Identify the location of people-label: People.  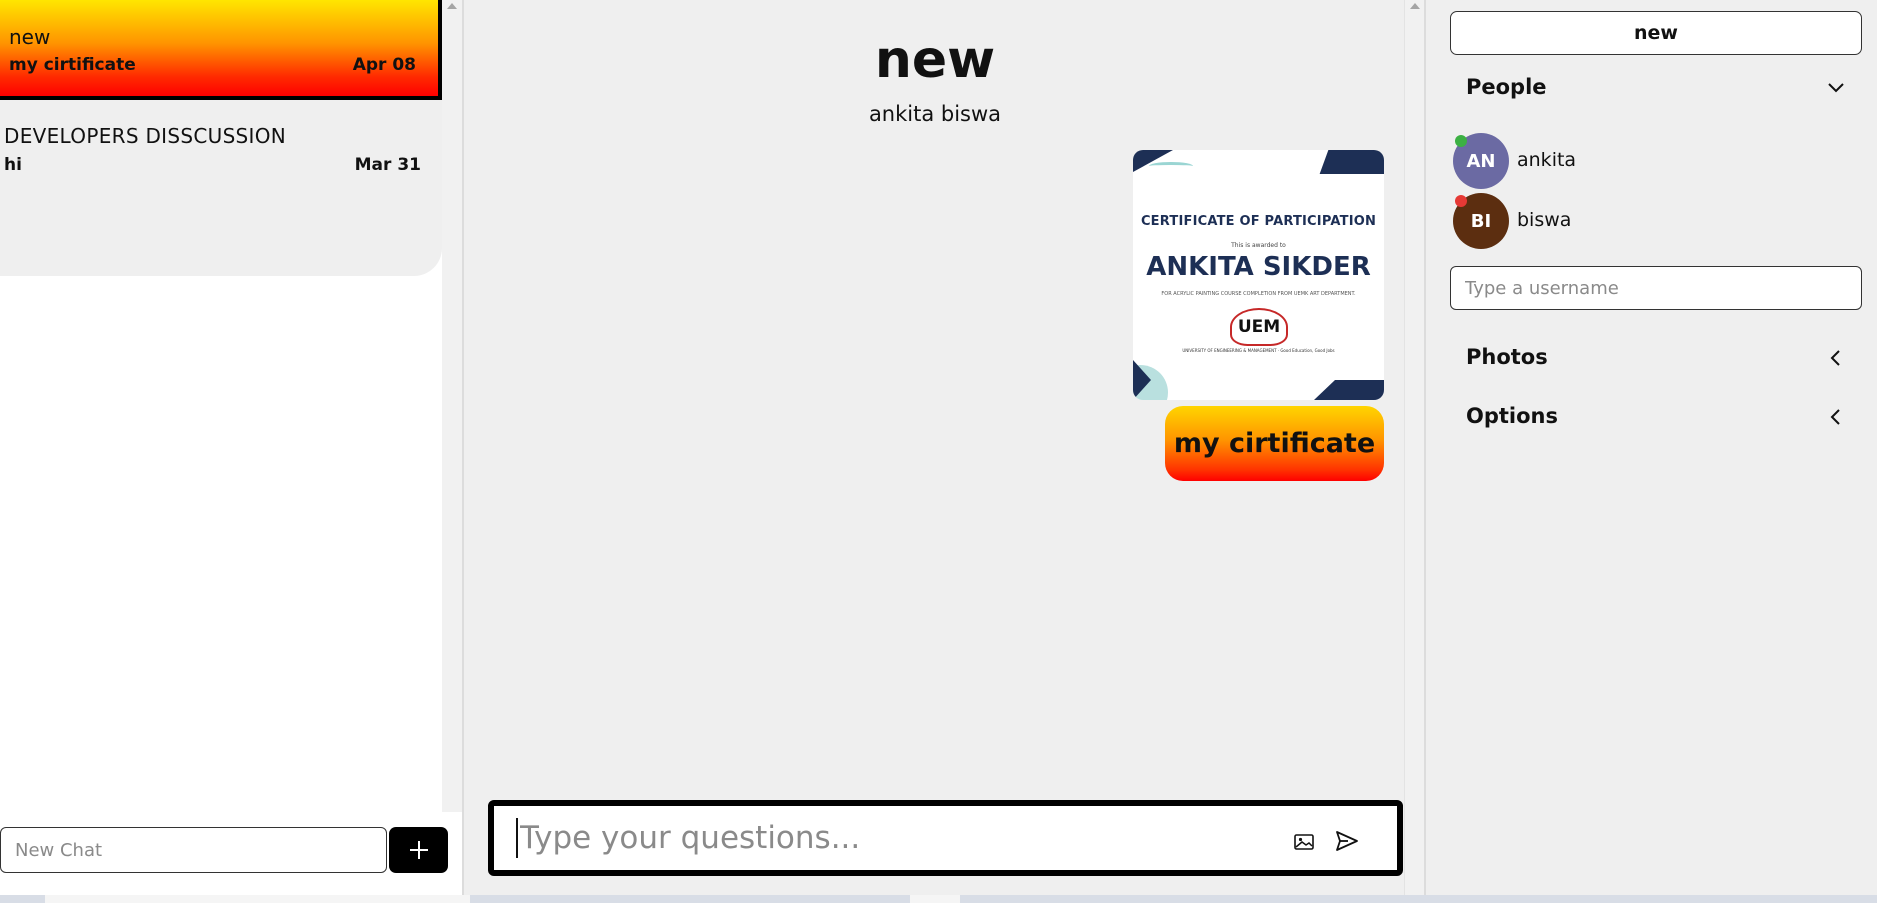
(1506, 87).